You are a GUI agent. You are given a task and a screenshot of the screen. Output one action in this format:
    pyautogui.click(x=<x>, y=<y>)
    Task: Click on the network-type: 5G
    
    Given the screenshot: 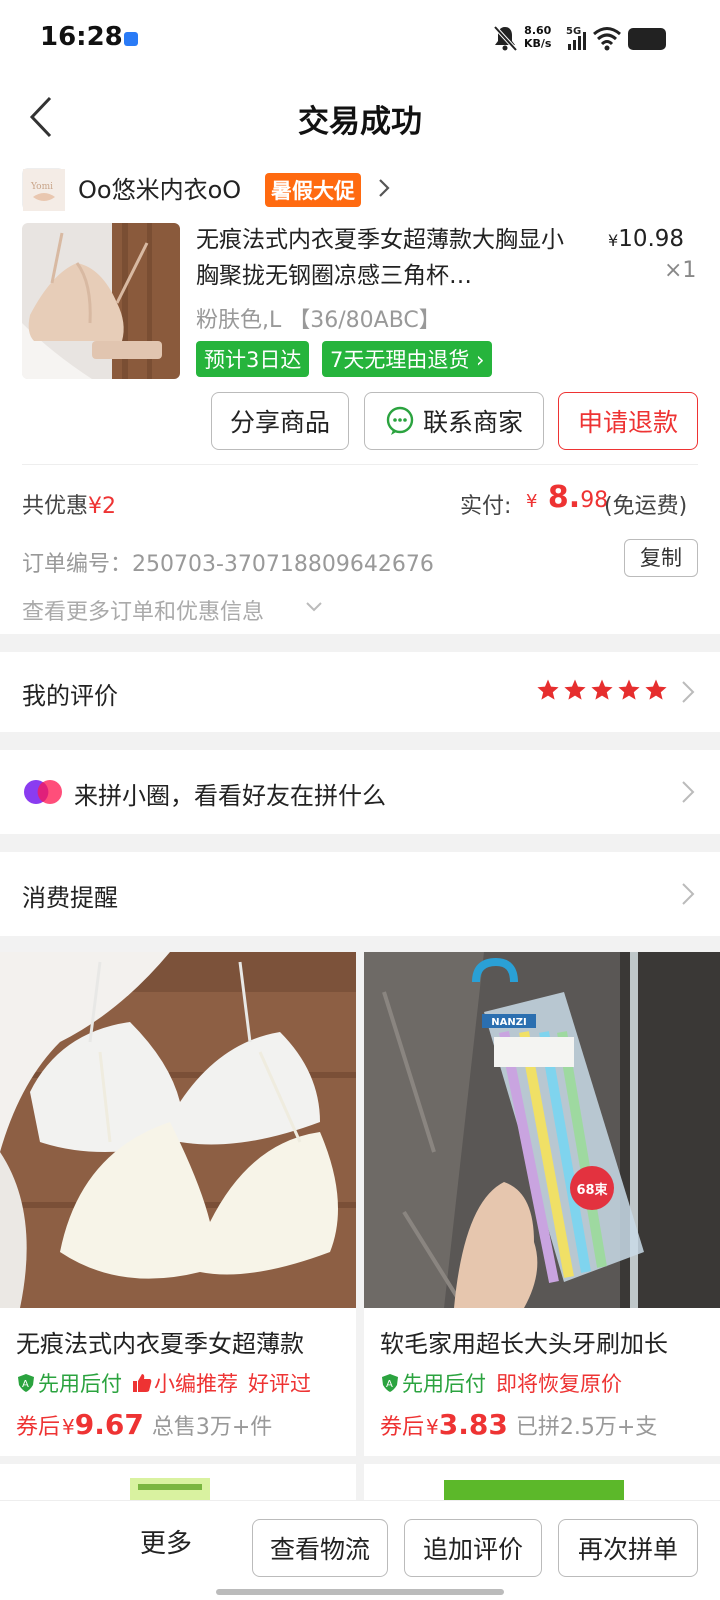 What is the action you would take?
    pyautogui.click(x=573, y=31)
    